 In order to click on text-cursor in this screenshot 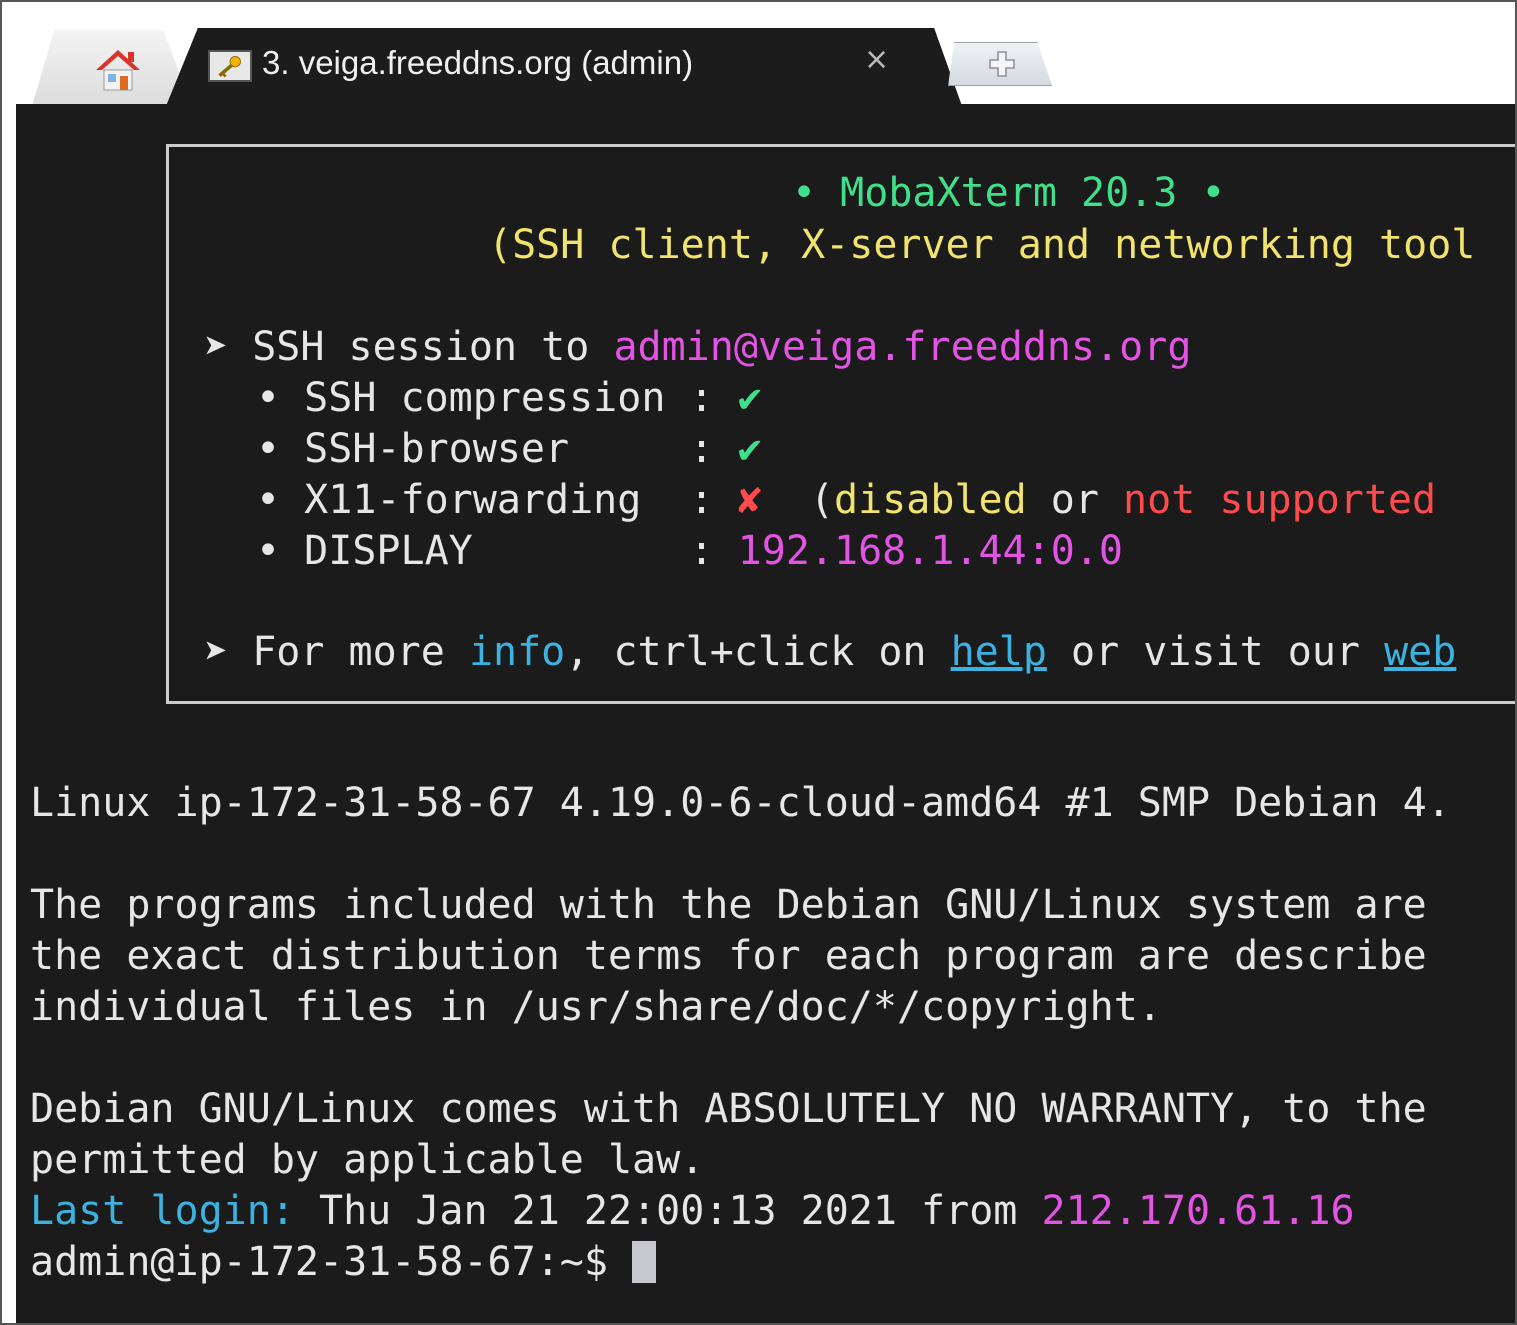, I will do `click(644, 1262)`.